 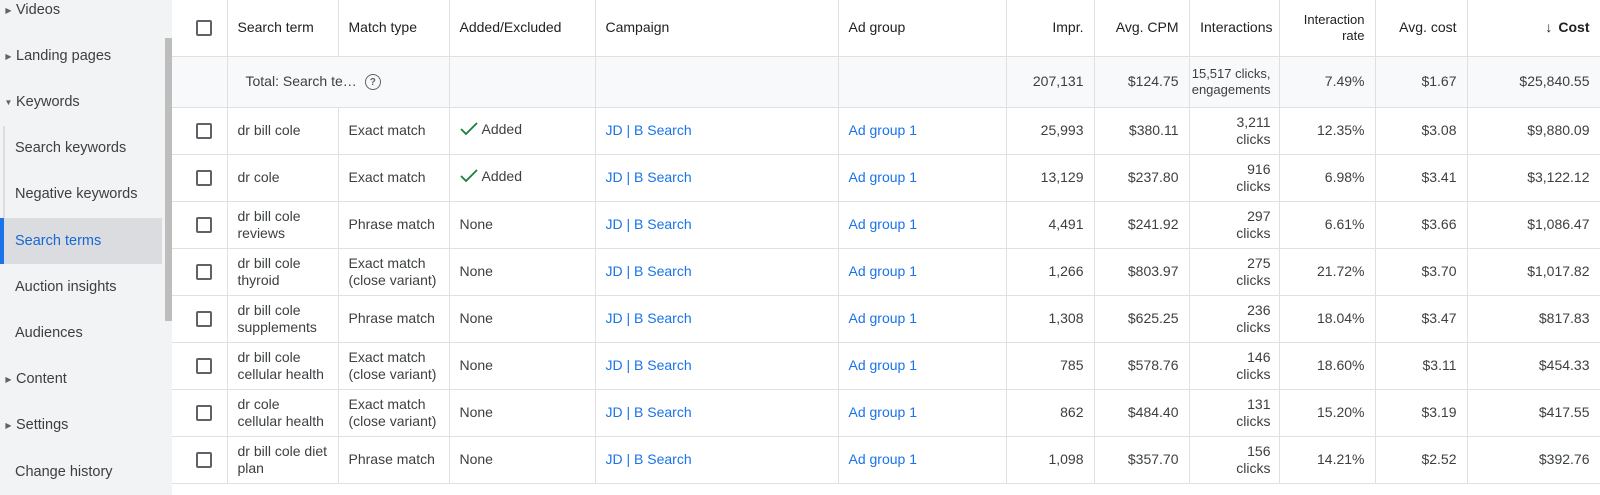 What do you see at coordinates (1050, 28) in the screenshot?
I see `header-impr: Impr.` at bounding box center [1050, 28].